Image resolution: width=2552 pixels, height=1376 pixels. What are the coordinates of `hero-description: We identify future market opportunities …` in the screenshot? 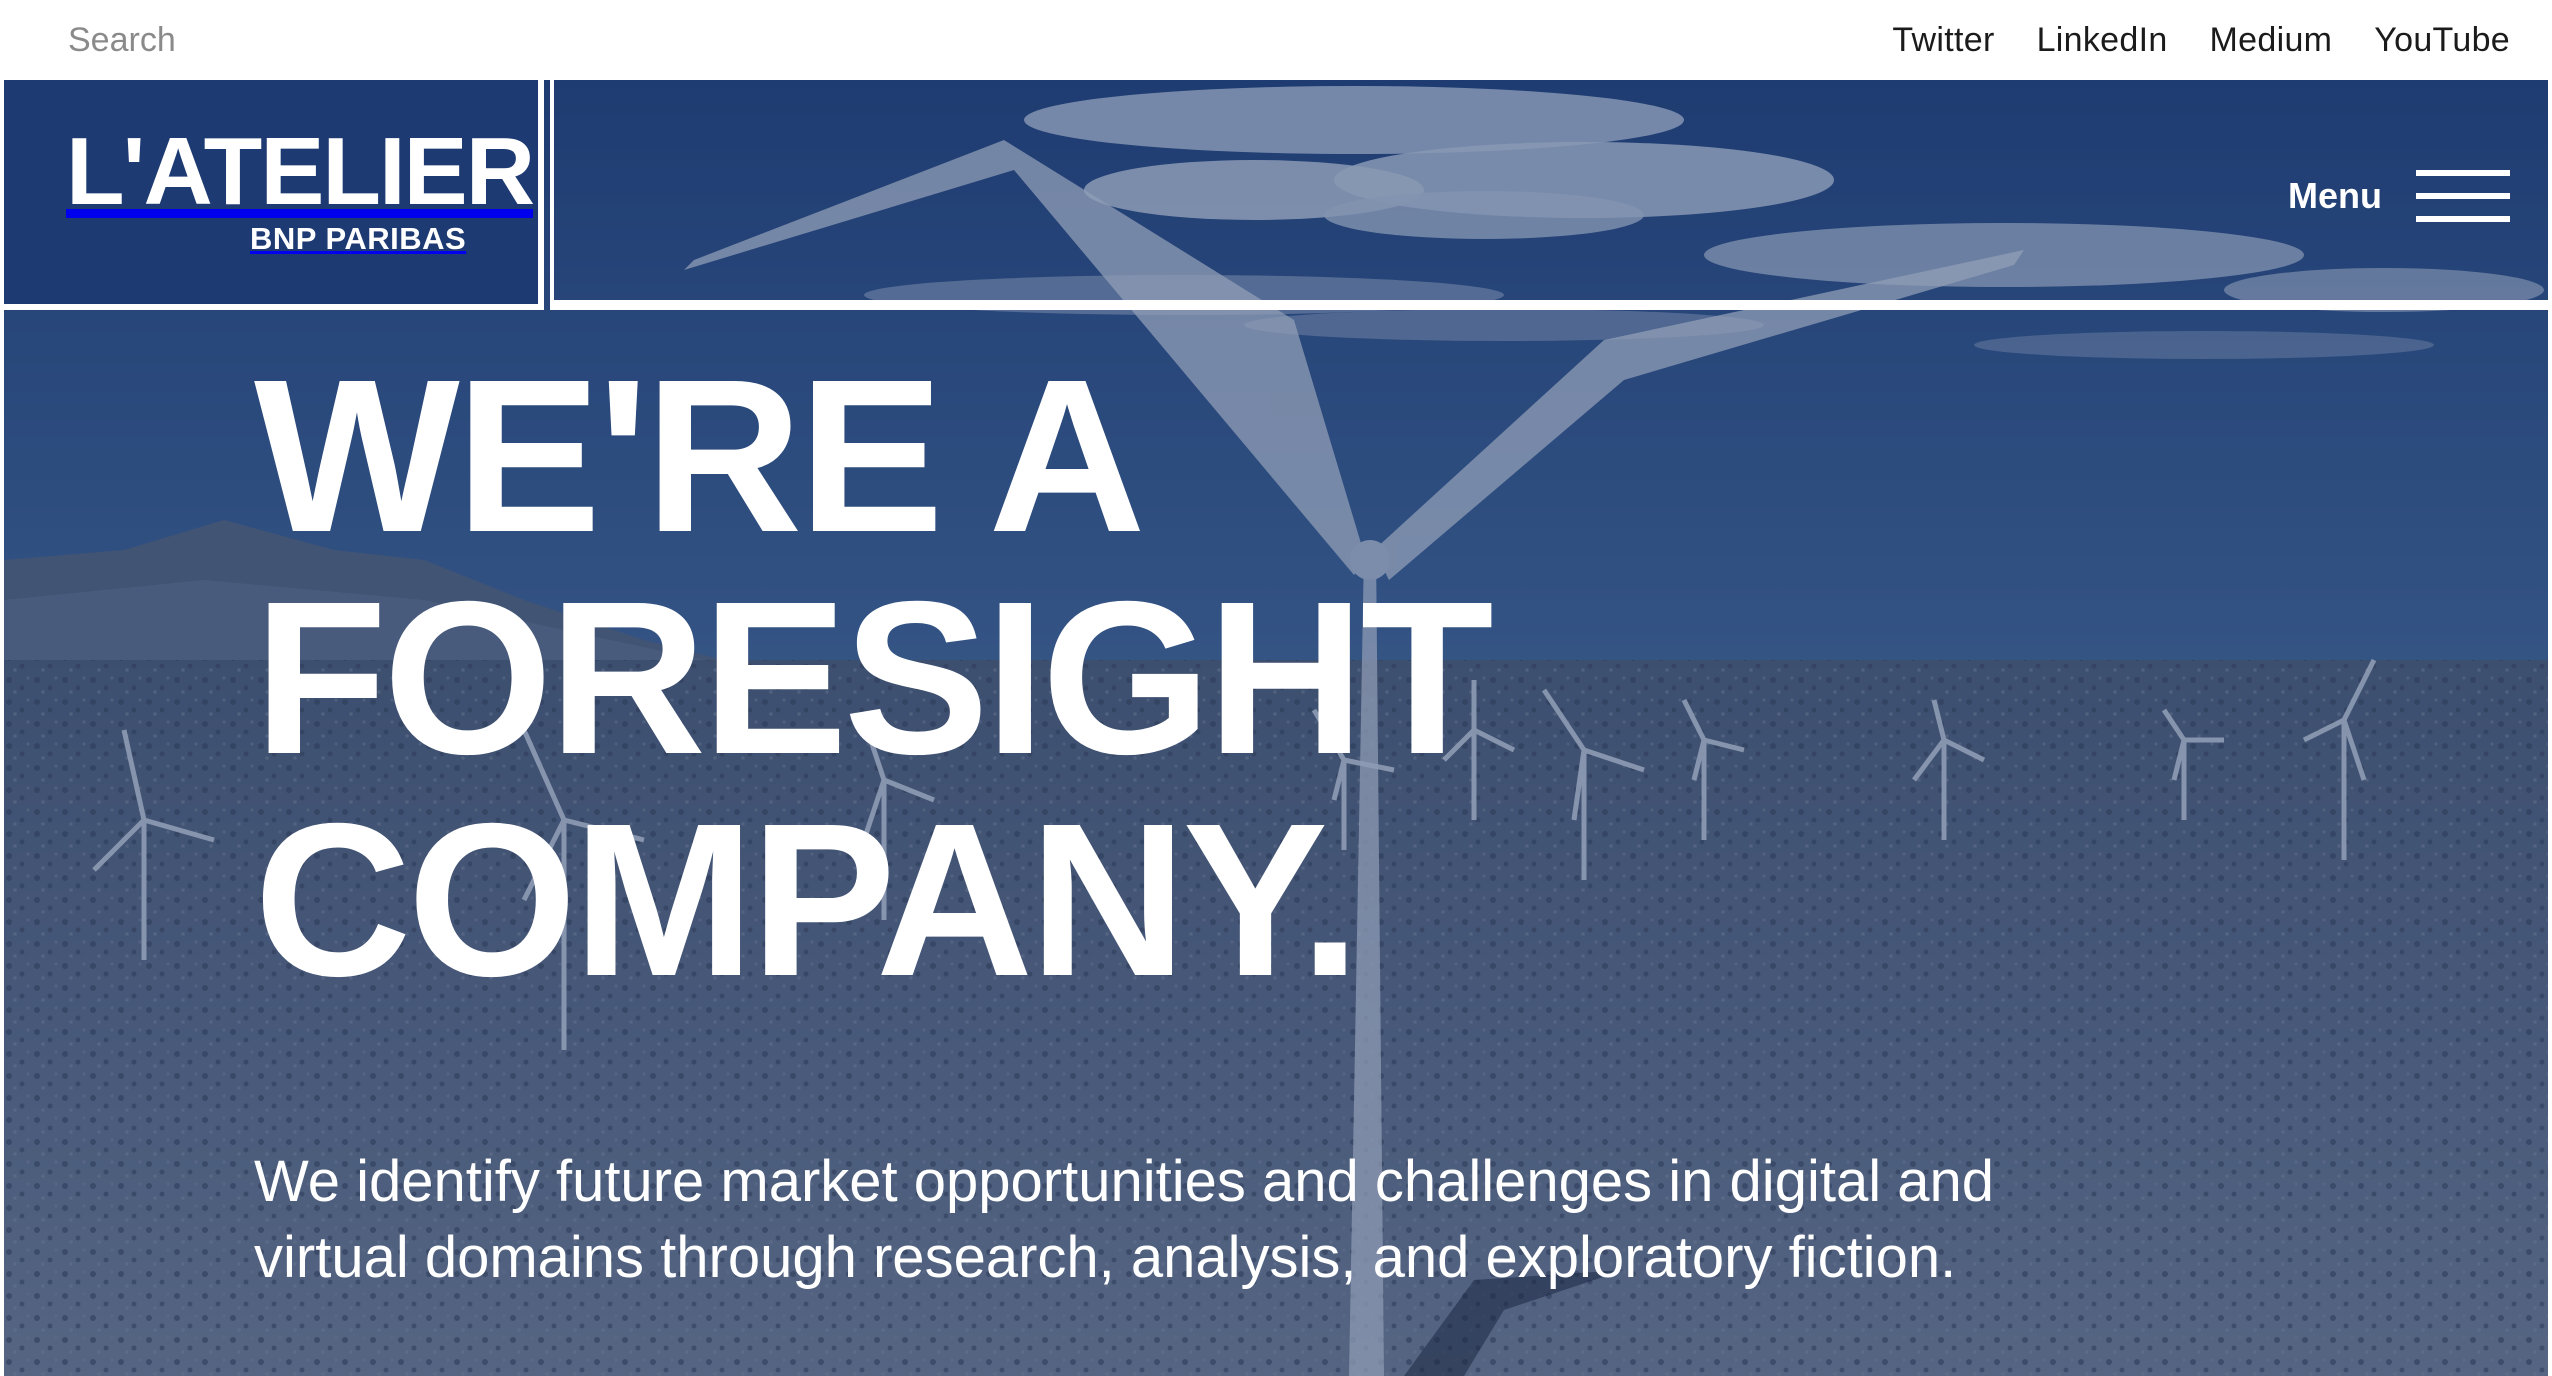 It's located at (1124, 1219).